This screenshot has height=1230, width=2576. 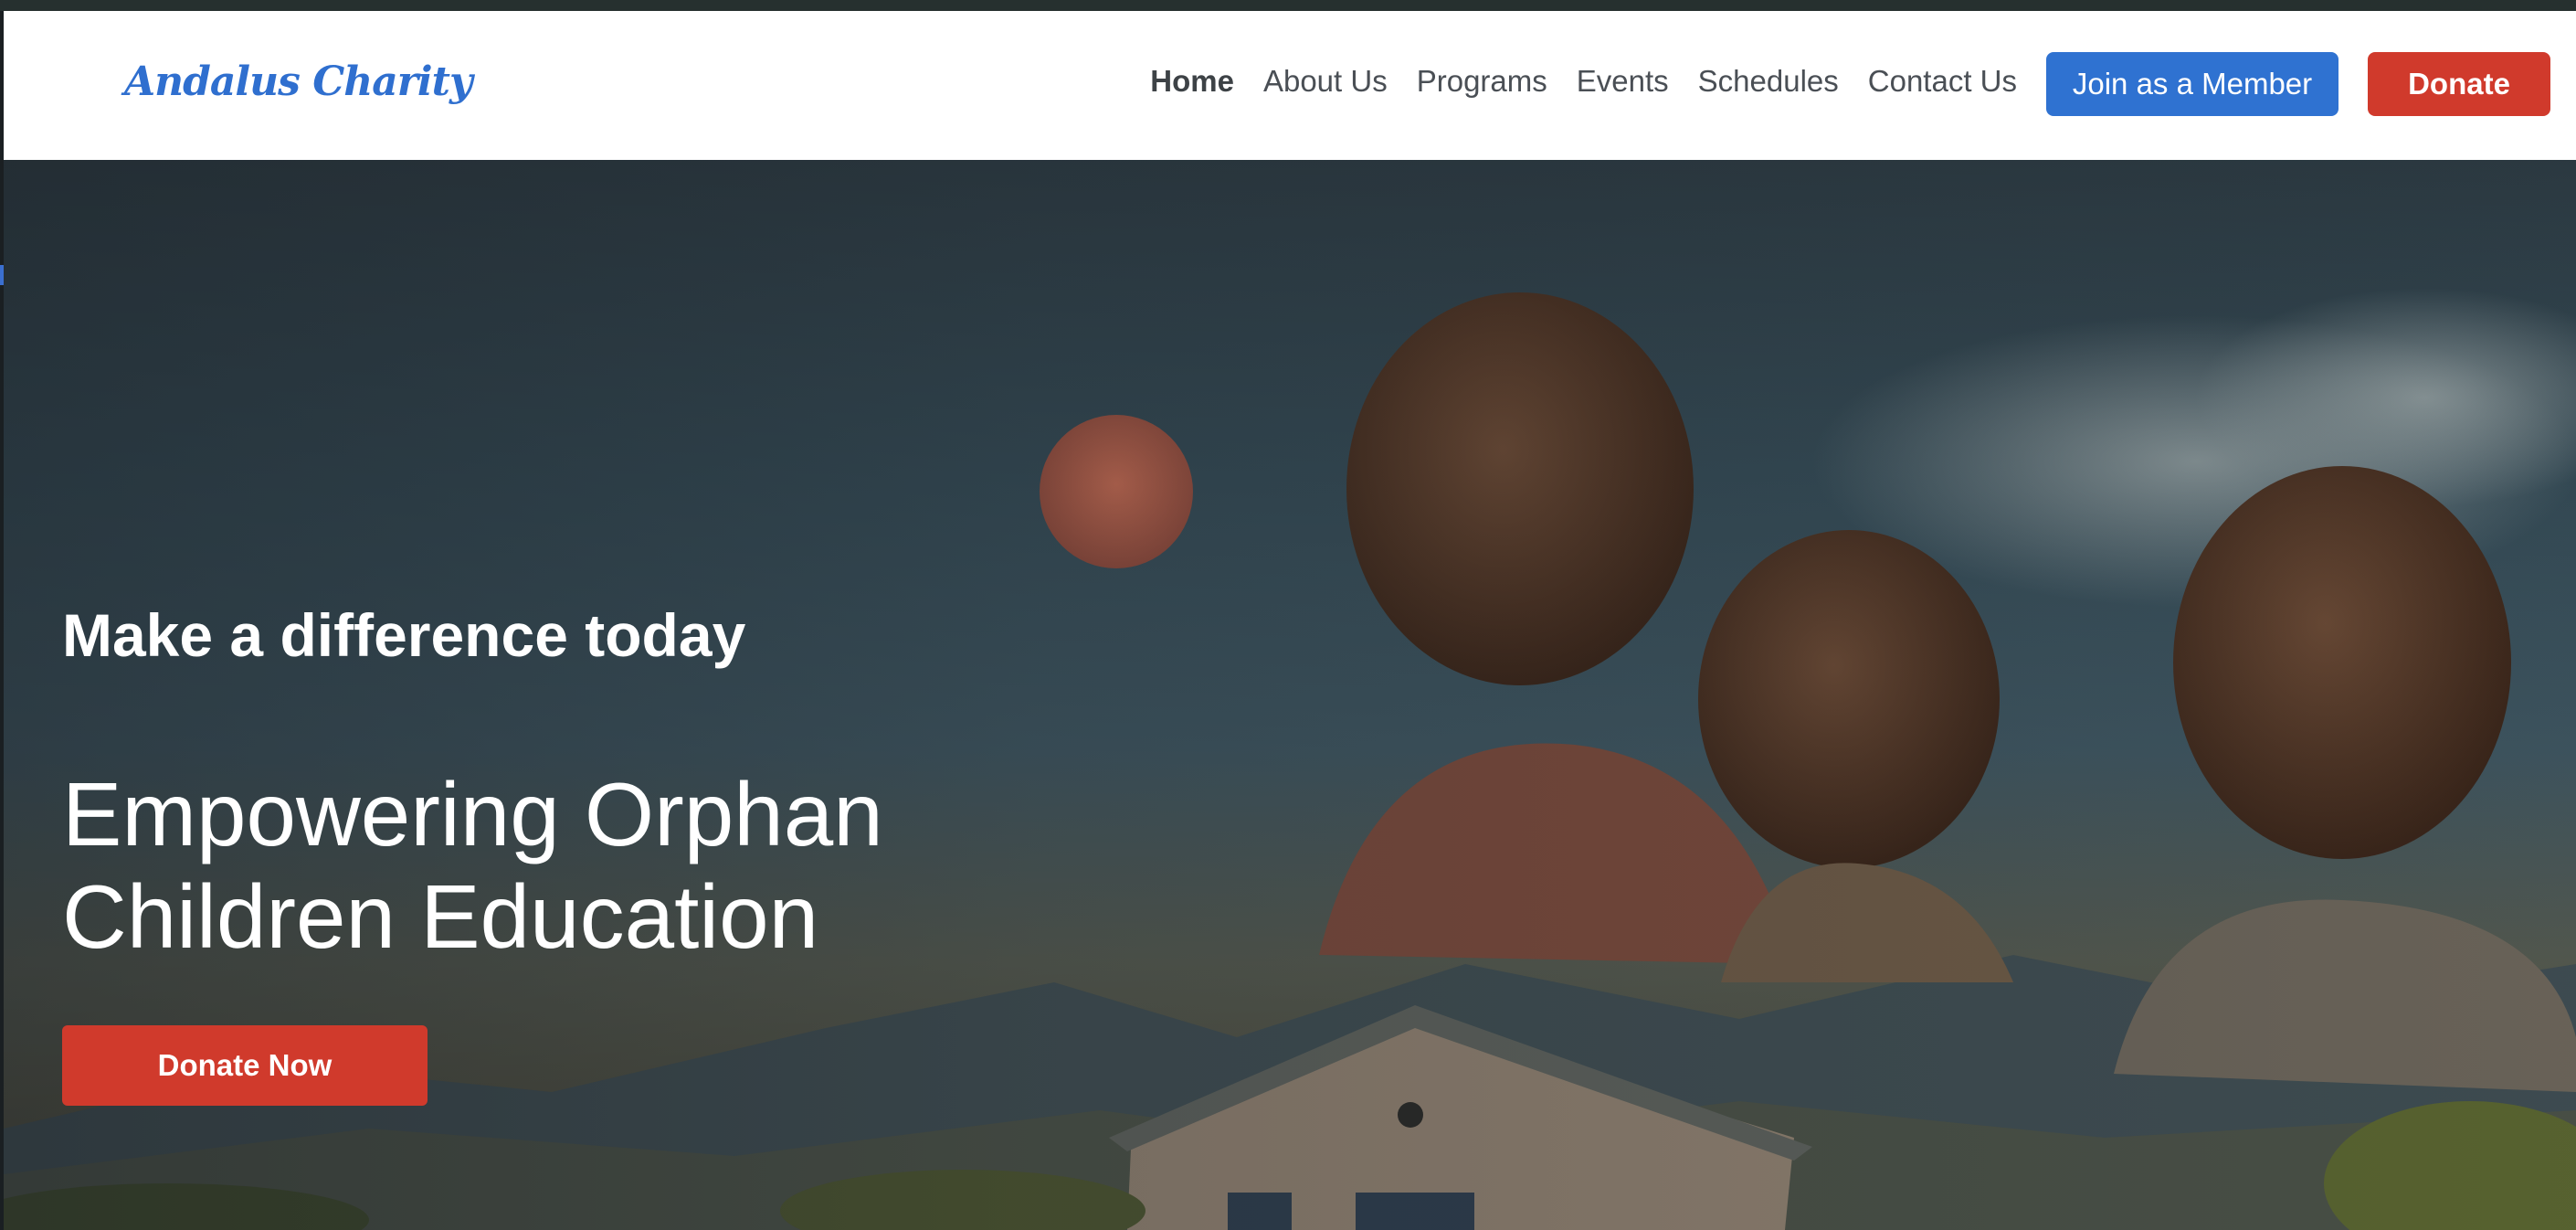 I want to click on nav-link-programs: Programs, so click(x=1482, y=81).